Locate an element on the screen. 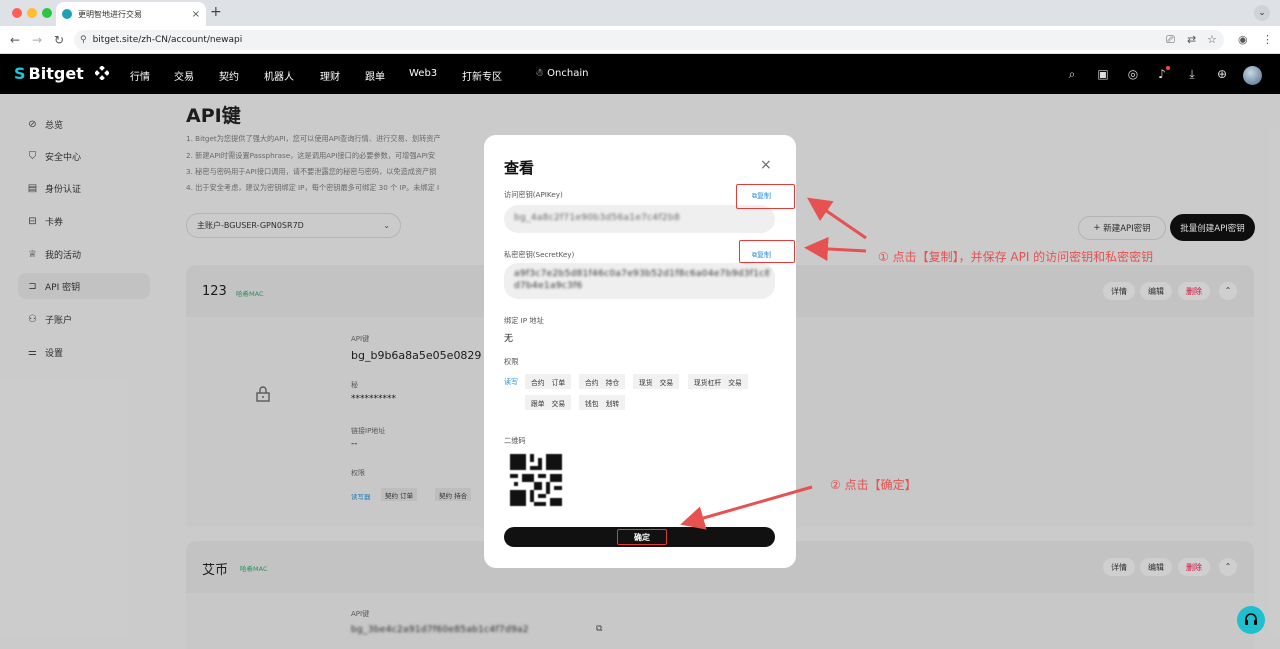  browser-tab: 更明智地进行交易 × is located at coordinates (131, 14).